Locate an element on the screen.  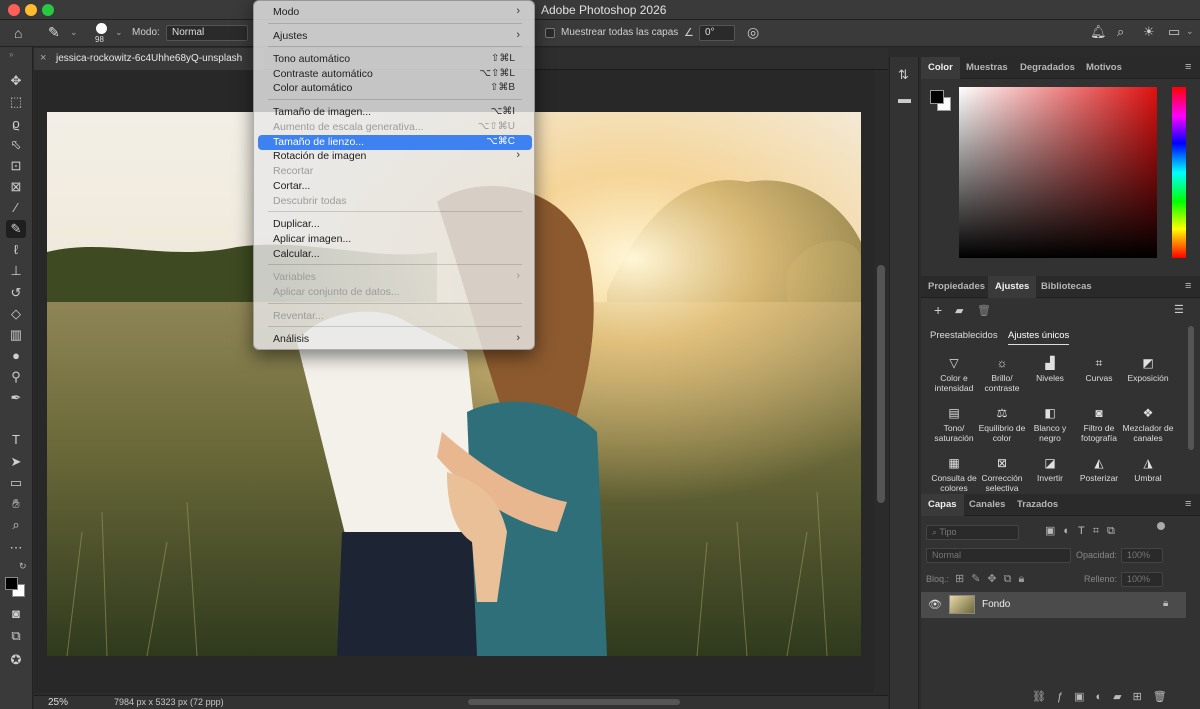
hand-tool-icon: ✋︎ is located at coordinates (16, 504).